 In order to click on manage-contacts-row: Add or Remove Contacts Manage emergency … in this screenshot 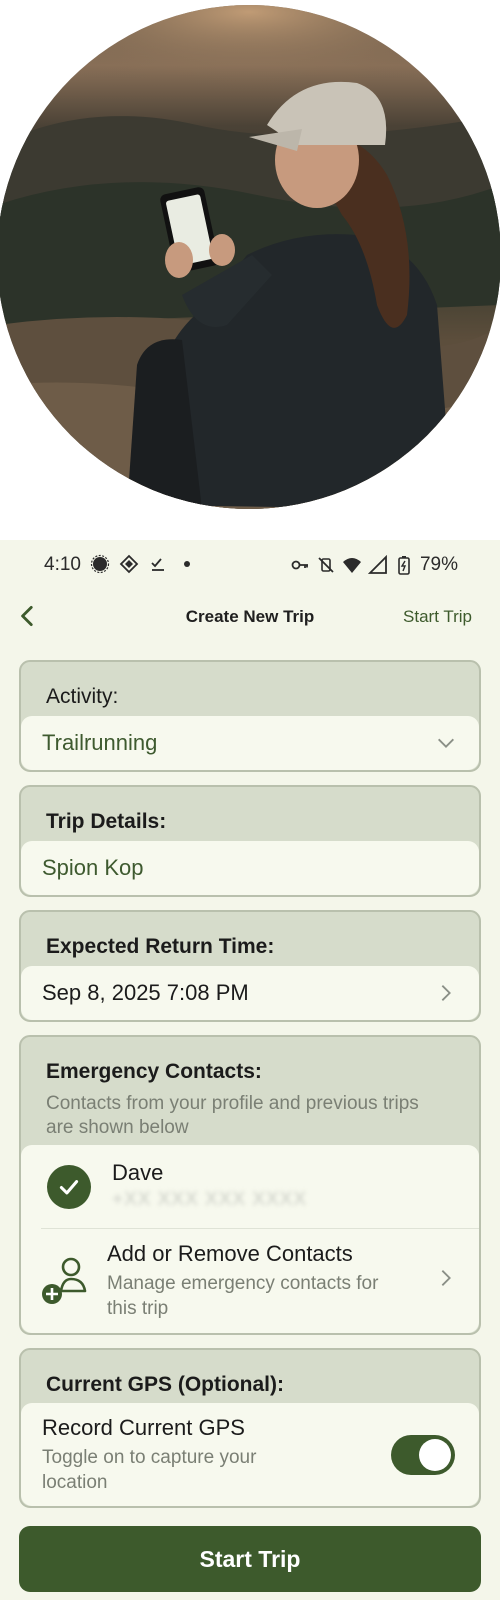, I will do `click(250, 1281)`.